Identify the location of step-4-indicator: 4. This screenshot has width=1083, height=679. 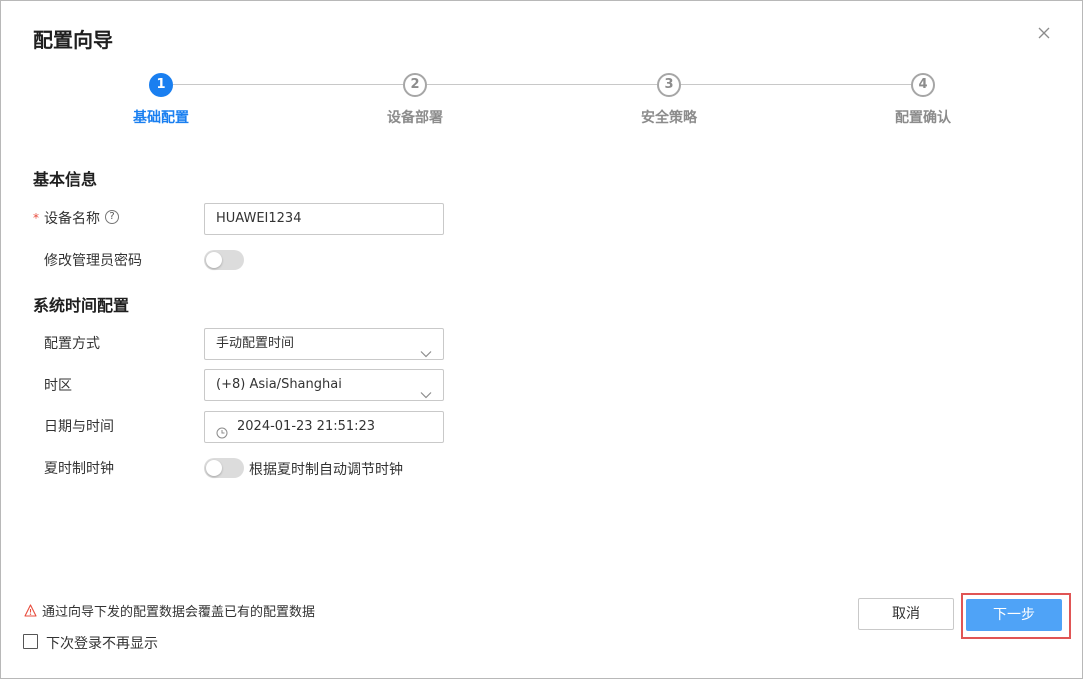
(923, 85).